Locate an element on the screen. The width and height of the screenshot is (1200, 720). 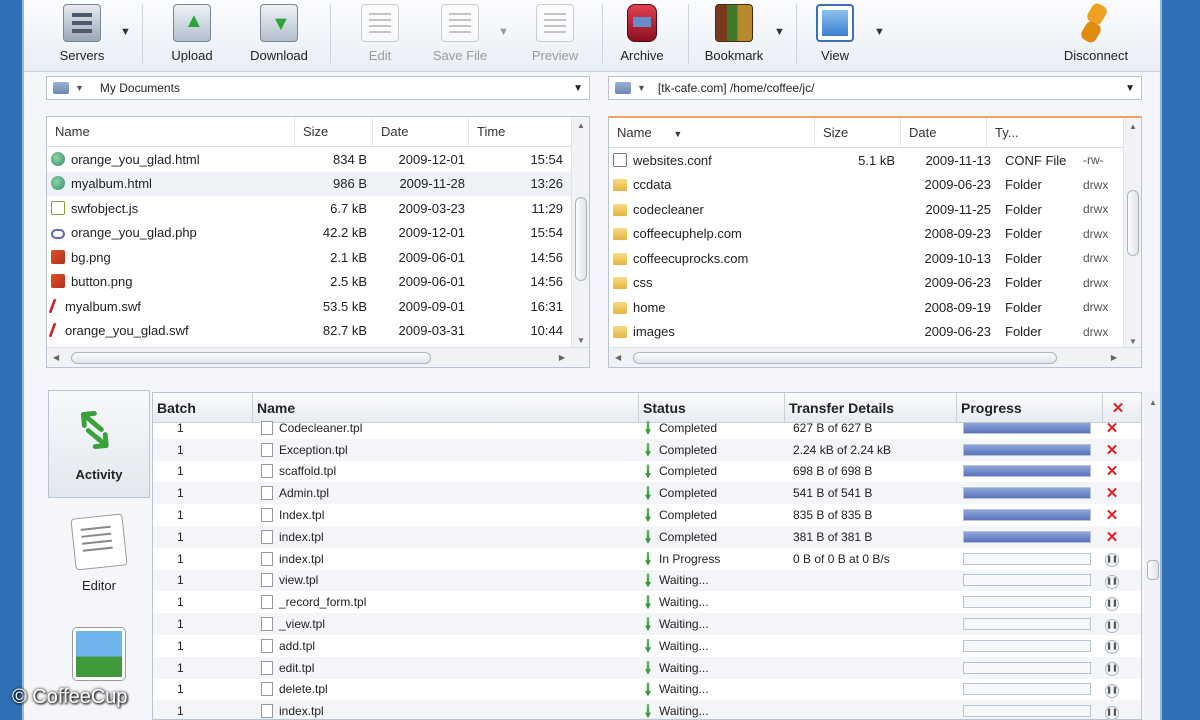
table-row: 1 index.tpl Waiting... ❚❚ is located at coordinates (647, 709).